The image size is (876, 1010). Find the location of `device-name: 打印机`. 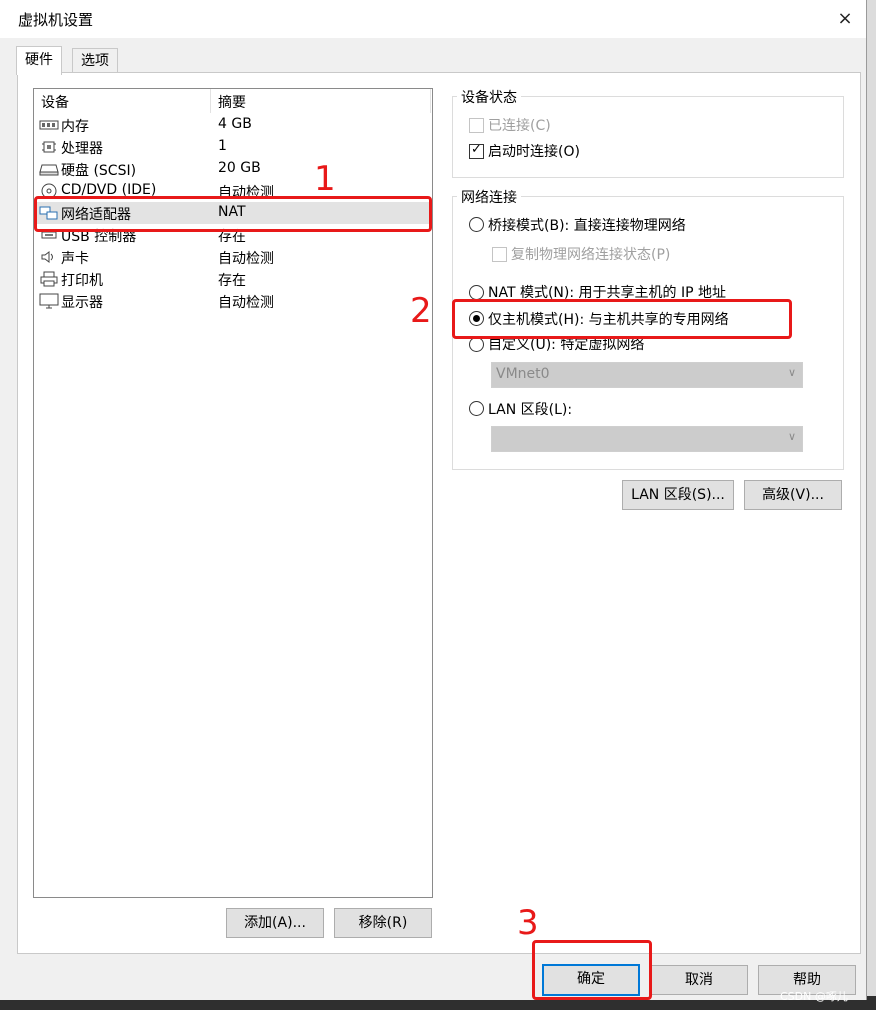

device-name: 打印机 is located at coordinates (82, 281).